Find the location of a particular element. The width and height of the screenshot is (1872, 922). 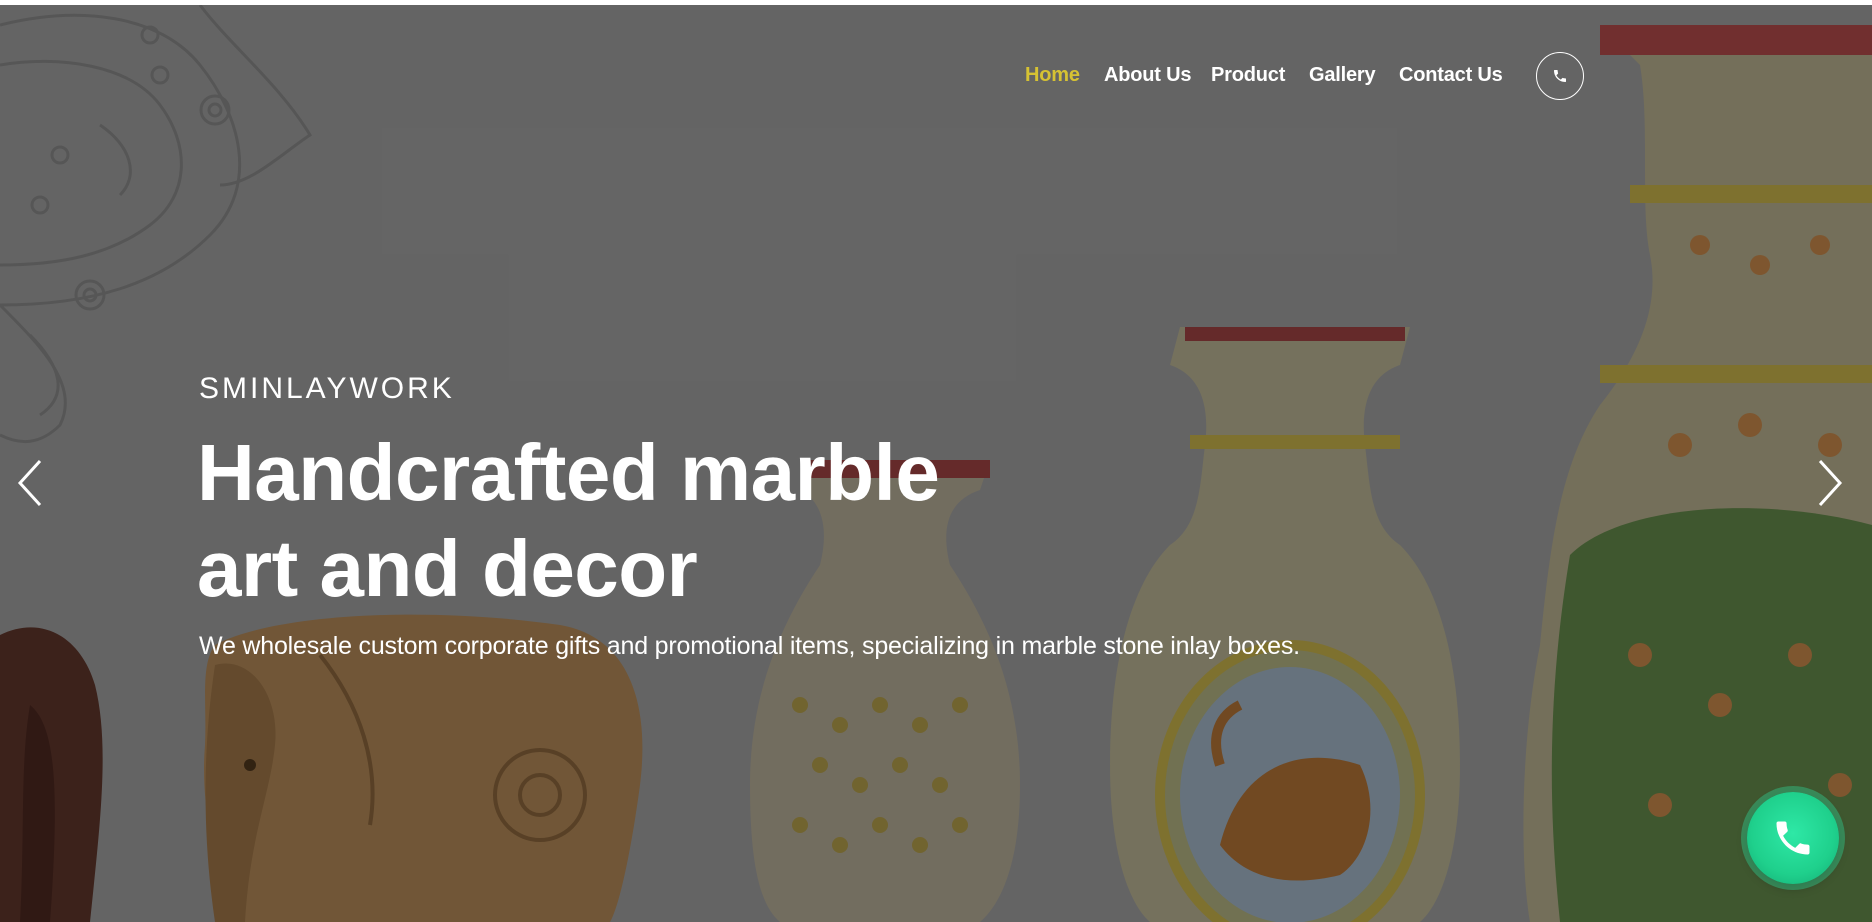

nav-item-gallery: Gallery is located at coordinates (1342, 75).